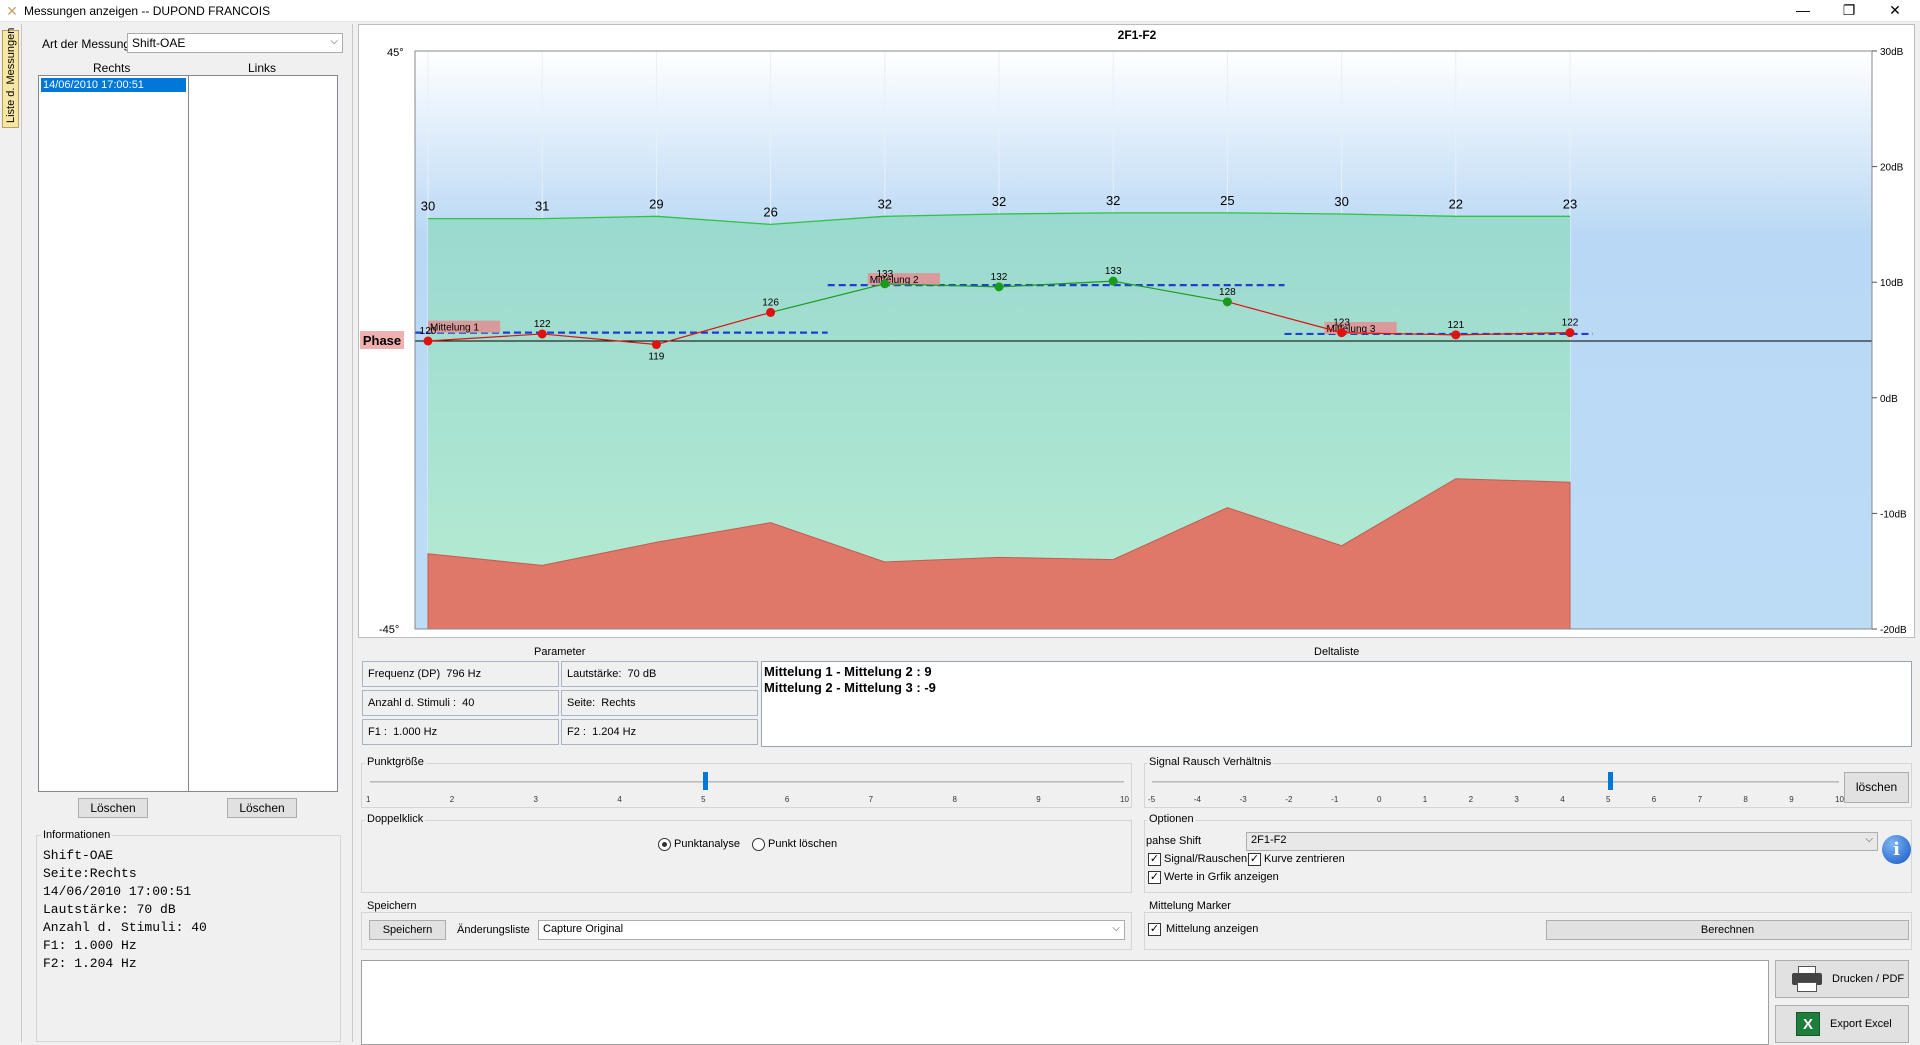 This screenshot has width=1920, height=1045. I want to click on slider-tick-label: -1, so click(1335, 799).